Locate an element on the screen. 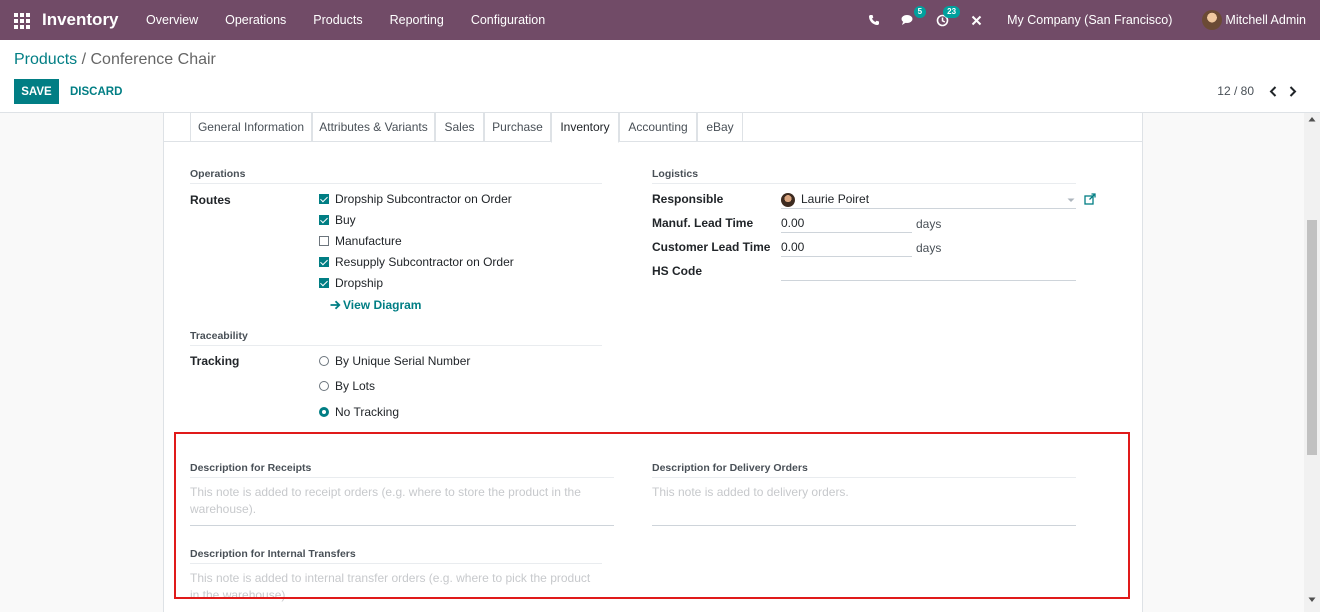 This screenshot has height=612, width=1320. app-name: Inventory is located at coordinates (80, 20).